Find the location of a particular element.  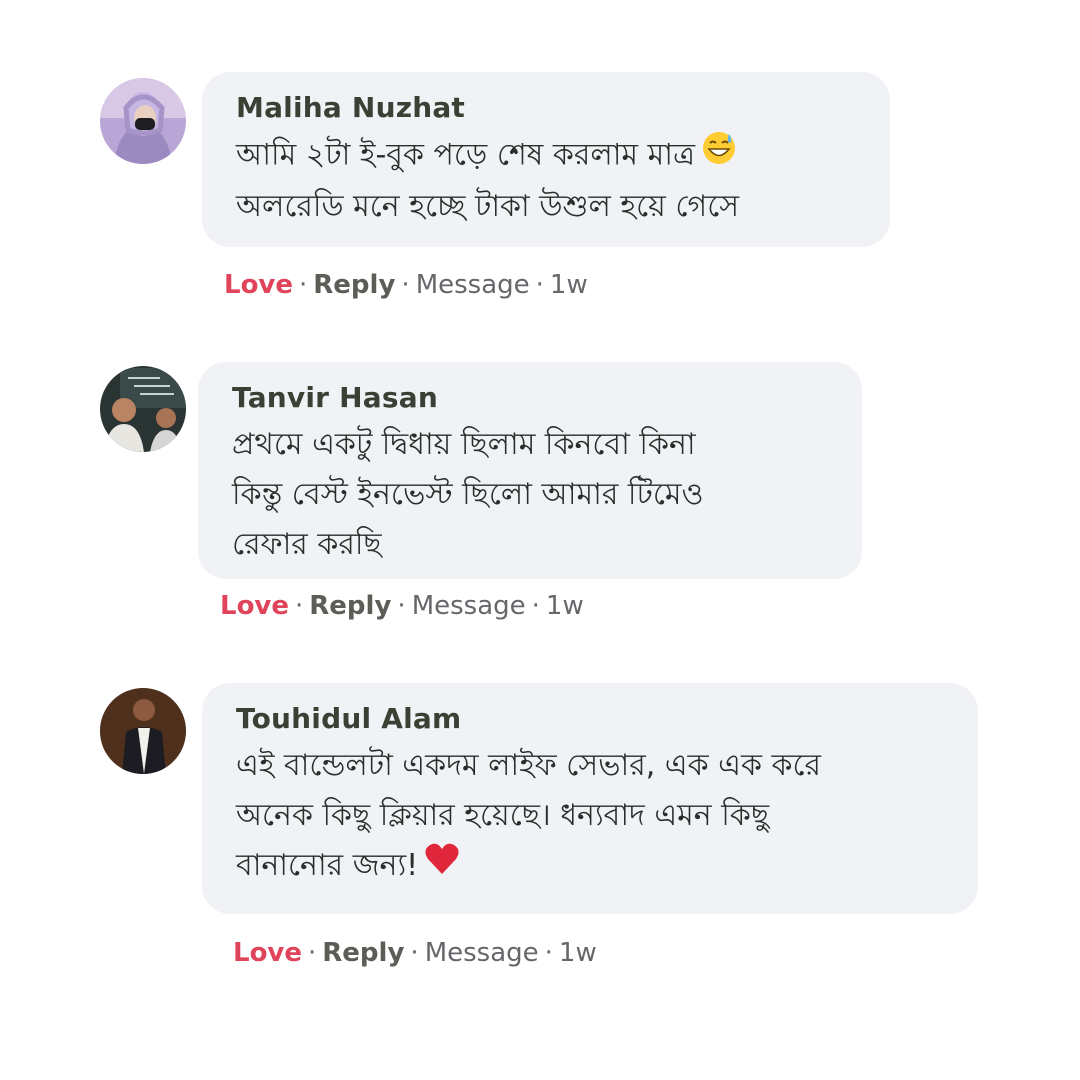

comment-line: রেফার করছি is located at coordinates (307, 544).